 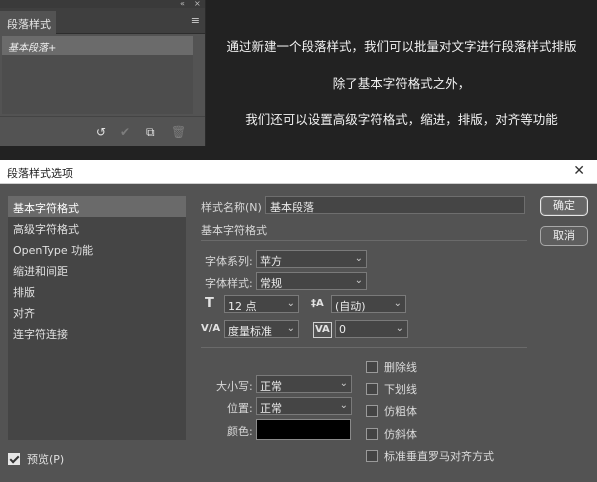 I want to click on font-family-value: 苹方, so click(x=271, y=261).